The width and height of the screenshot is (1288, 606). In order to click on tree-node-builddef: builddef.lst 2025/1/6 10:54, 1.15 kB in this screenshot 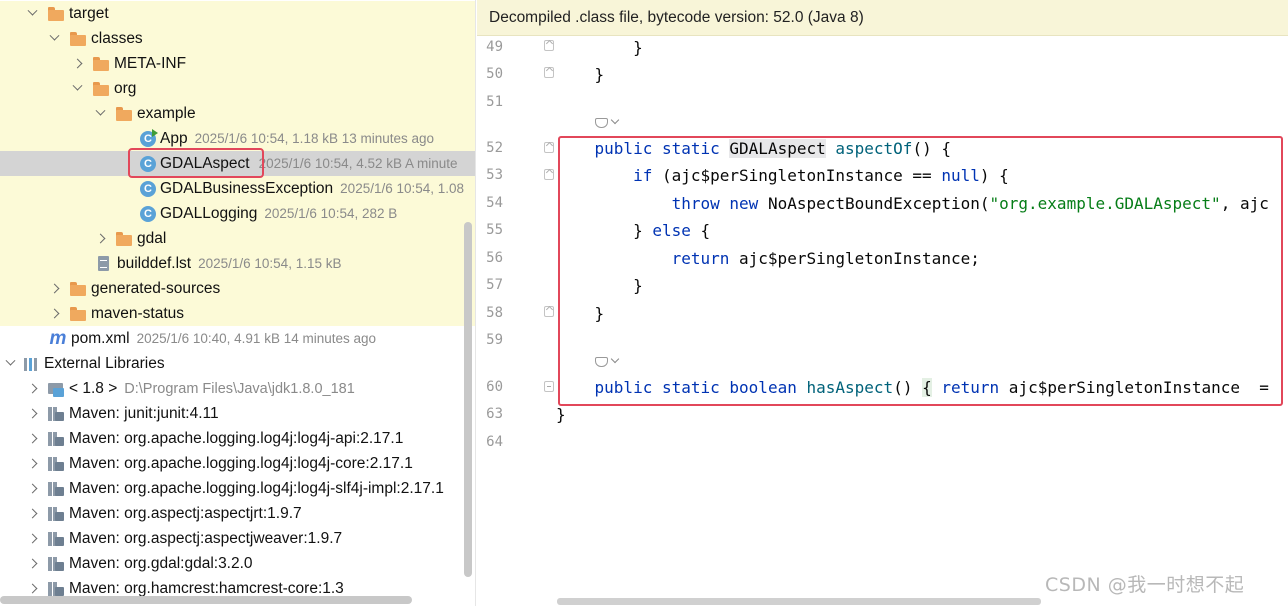, I will do `click(237, 263)`.